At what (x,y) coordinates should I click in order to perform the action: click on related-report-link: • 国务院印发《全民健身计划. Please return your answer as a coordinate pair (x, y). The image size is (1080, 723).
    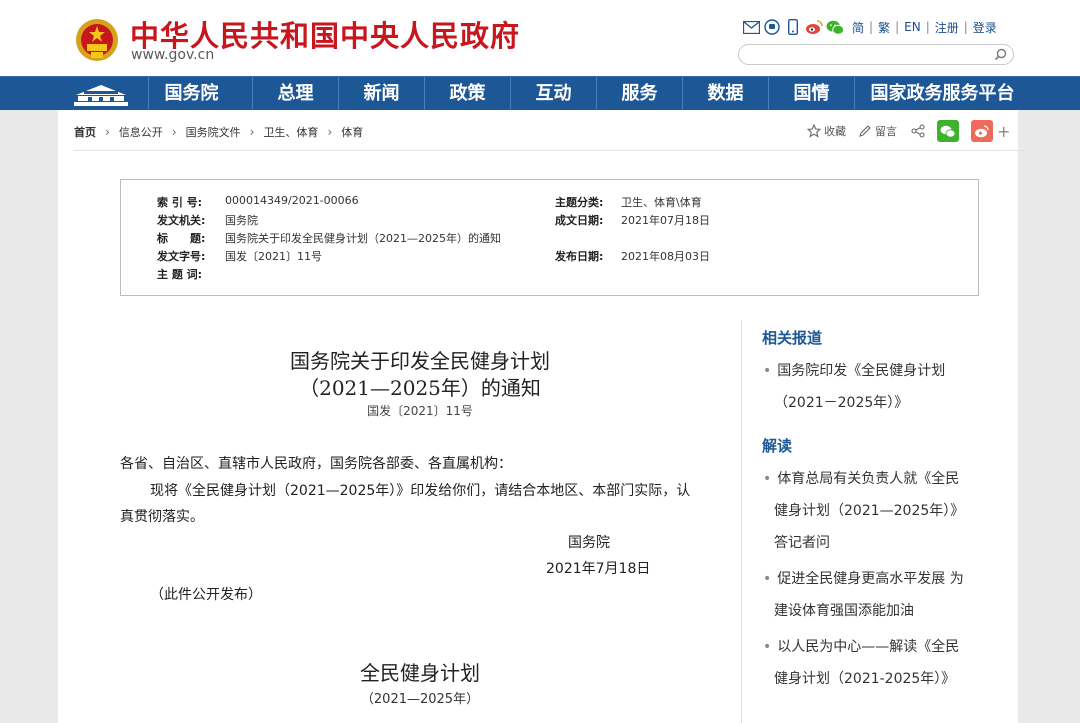
    Looking at the image, I should click on (854, 370).